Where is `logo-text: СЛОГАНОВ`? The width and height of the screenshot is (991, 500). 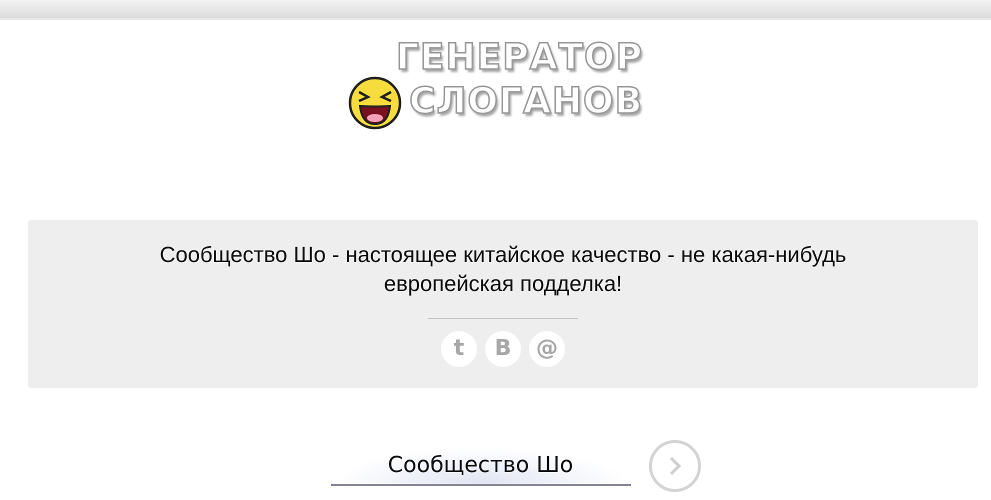 logo-text: СЛОГАНОВ is located at coordinates (526, 102).